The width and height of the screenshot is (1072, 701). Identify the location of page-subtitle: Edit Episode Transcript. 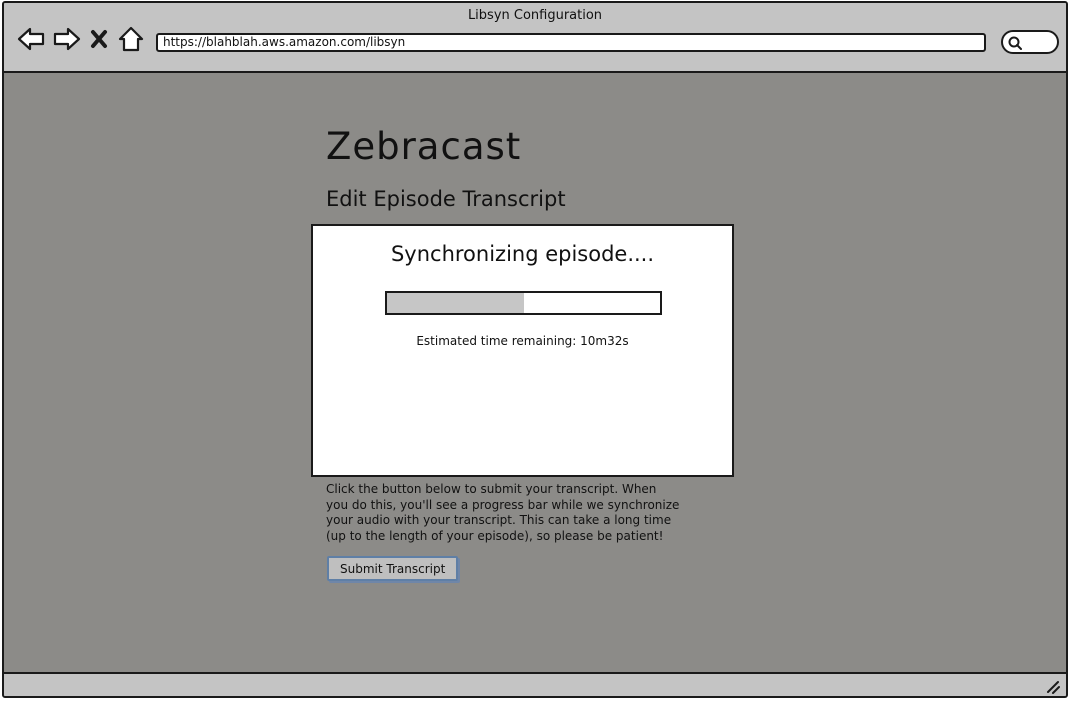
(446, 199).